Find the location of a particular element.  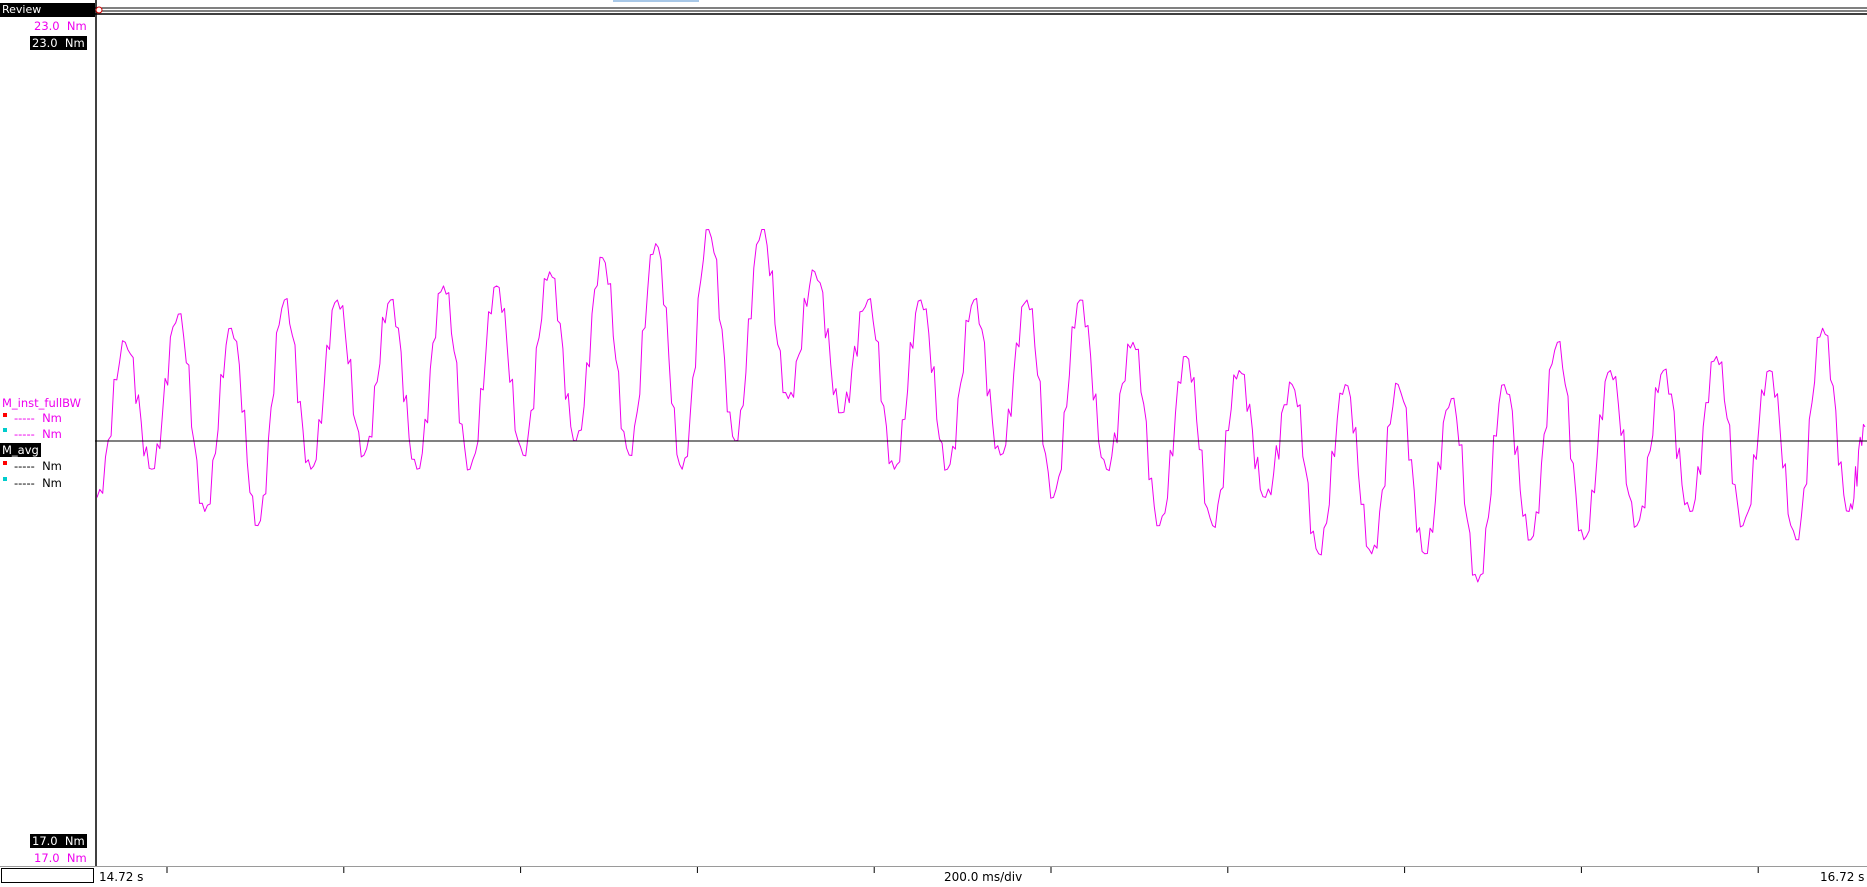

time-axis-end: 16.72 s is located at coordinates (1842, 877).